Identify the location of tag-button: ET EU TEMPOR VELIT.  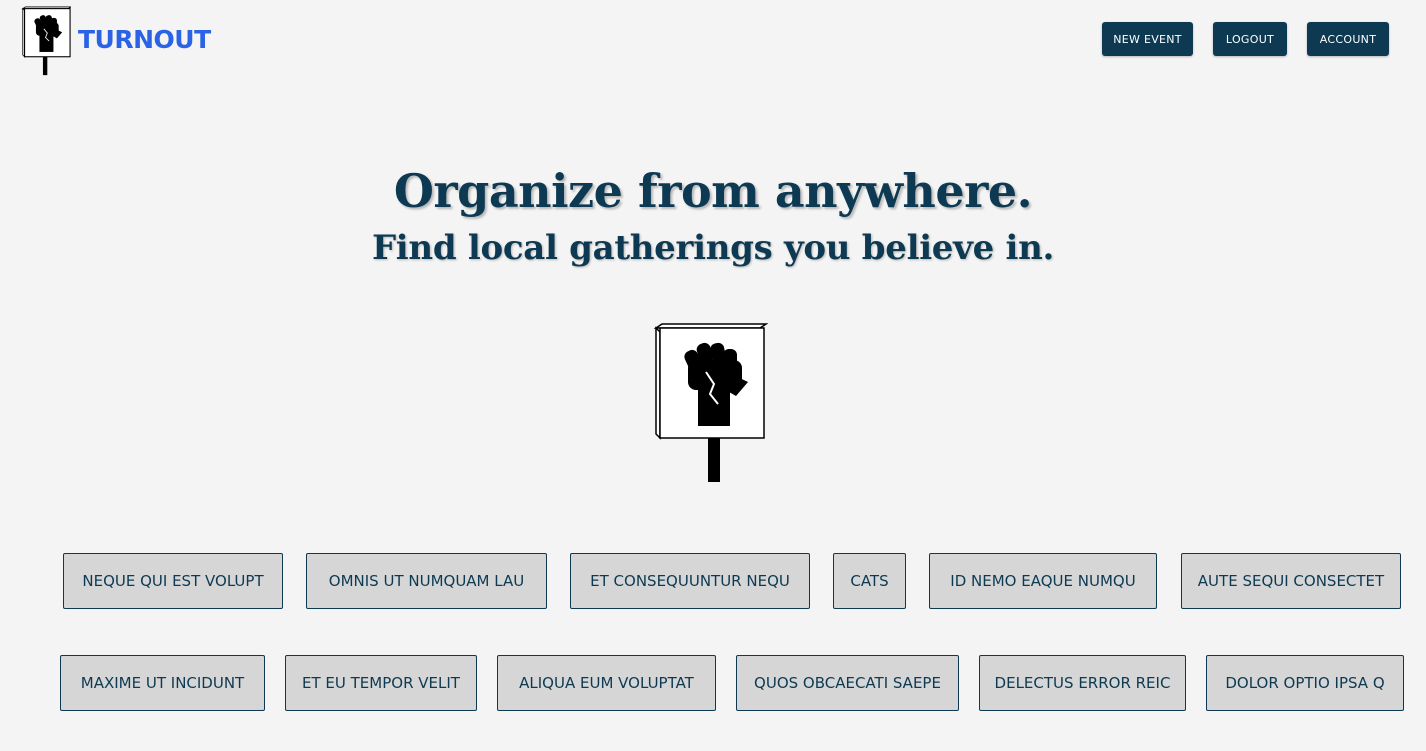
(381, 683).